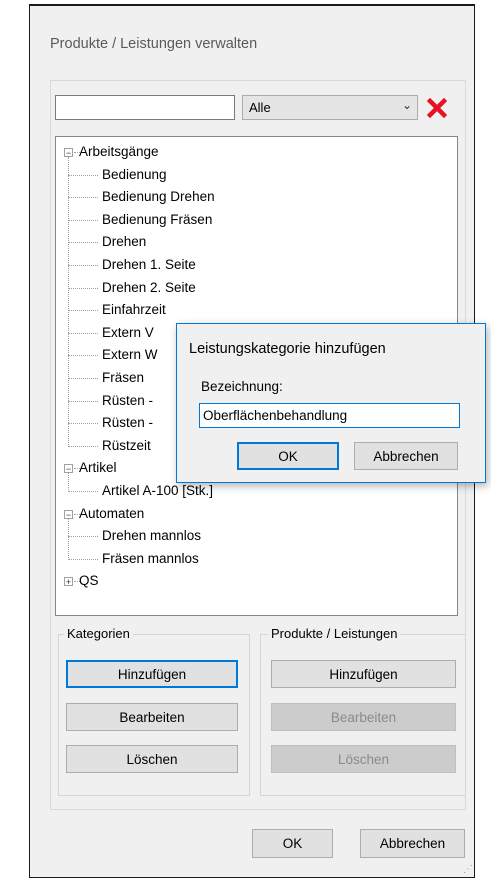  Describe the element at coordinates (123, 377) in the screenshot. I see `tree-item: Fräsen` at that location.